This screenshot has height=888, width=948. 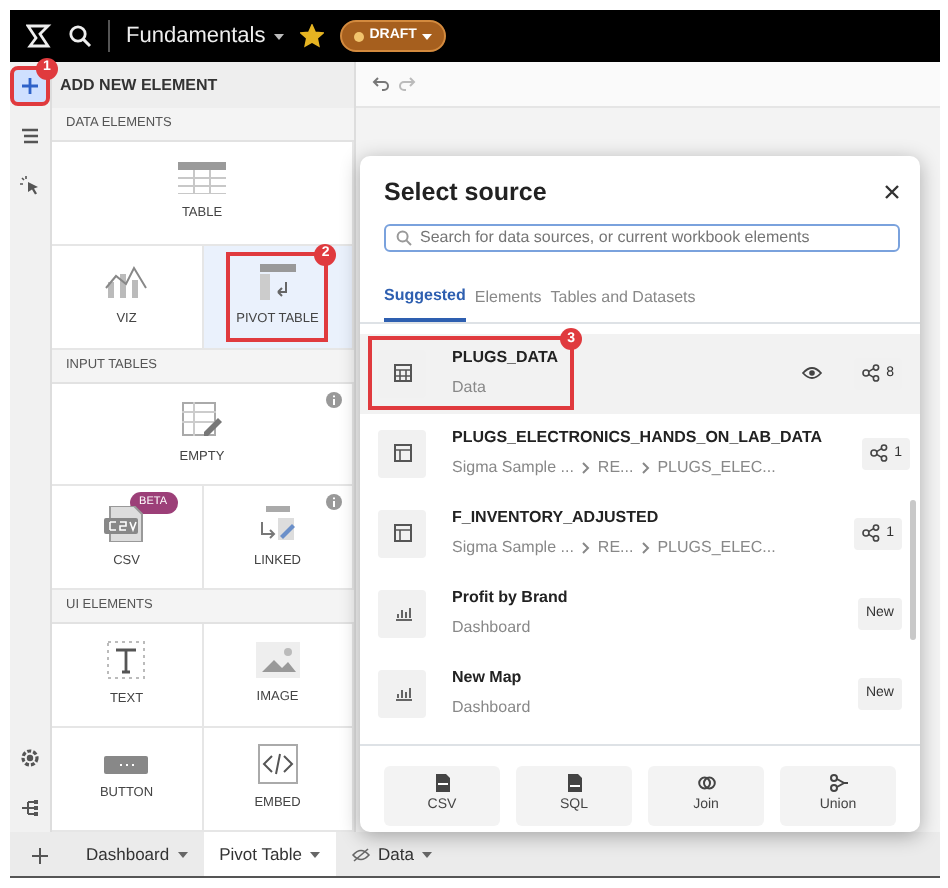 I want to click on add-button, so click(x=30, y=86).